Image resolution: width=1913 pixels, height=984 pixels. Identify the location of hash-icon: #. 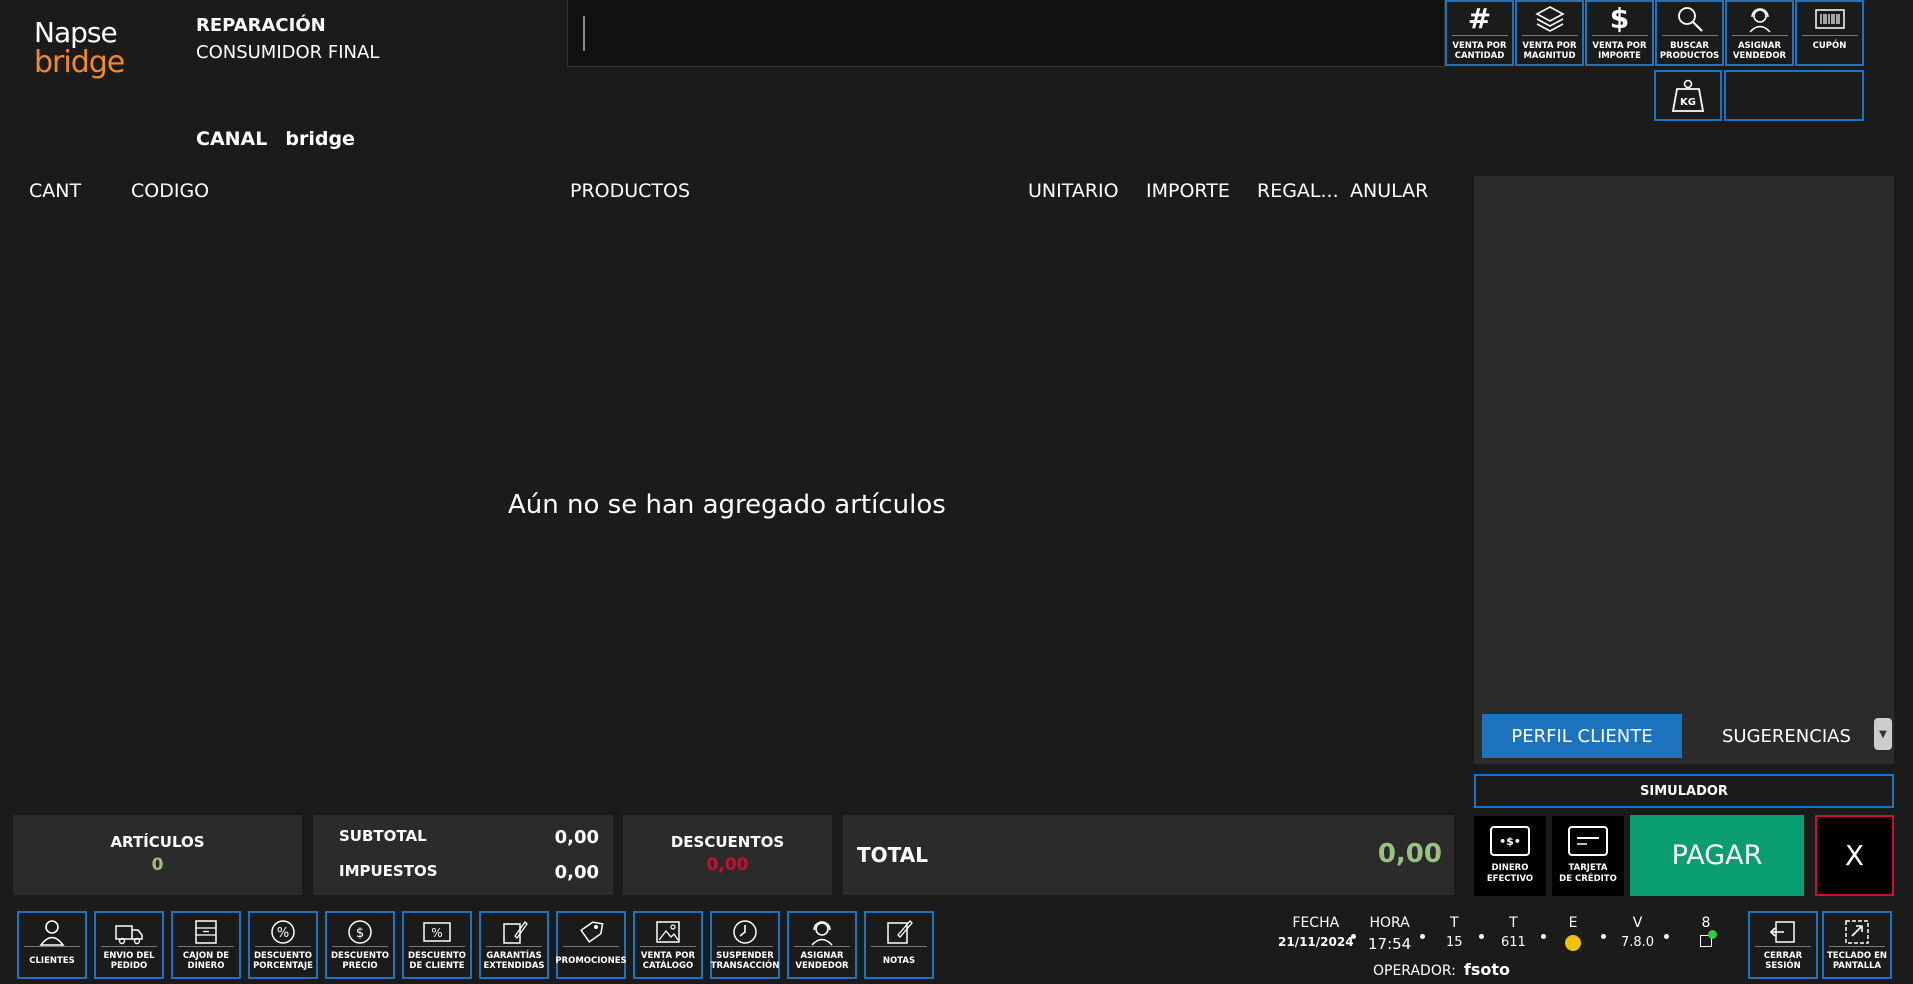
(1479, 19).